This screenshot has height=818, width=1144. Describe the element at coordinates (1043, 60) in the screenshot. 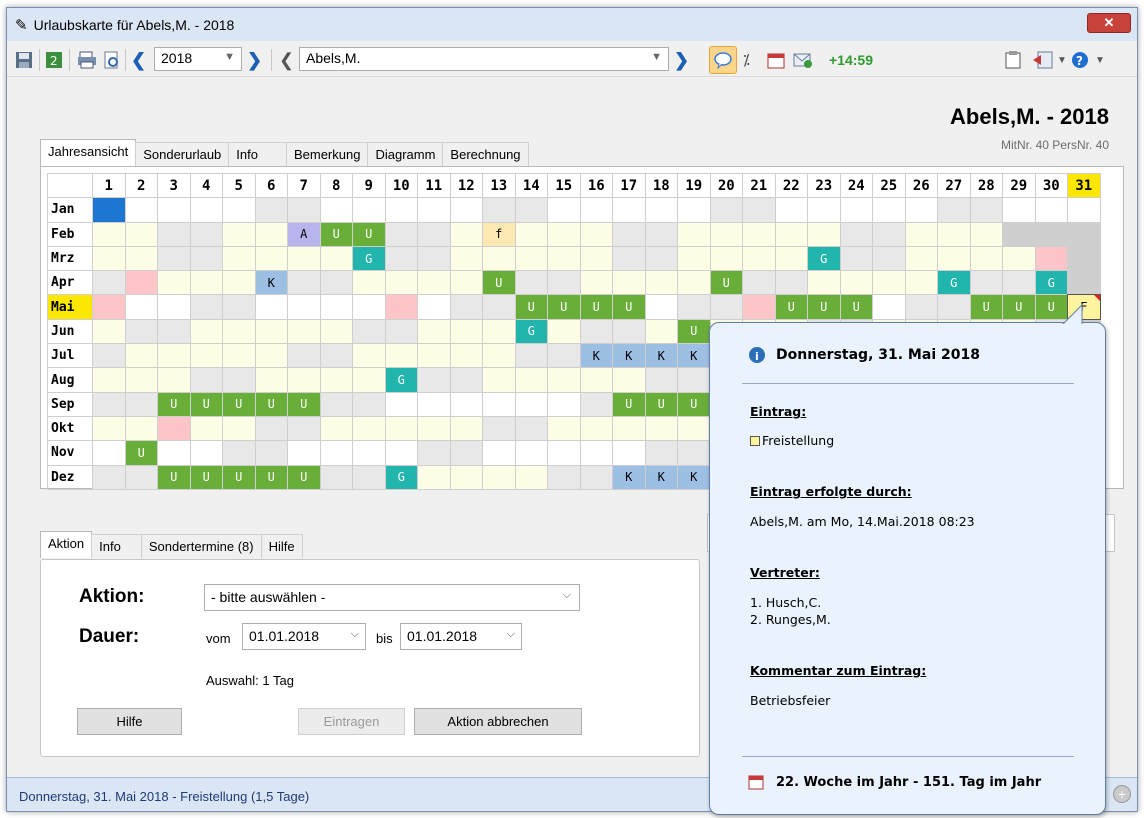

I see `exit-icon` at that location.